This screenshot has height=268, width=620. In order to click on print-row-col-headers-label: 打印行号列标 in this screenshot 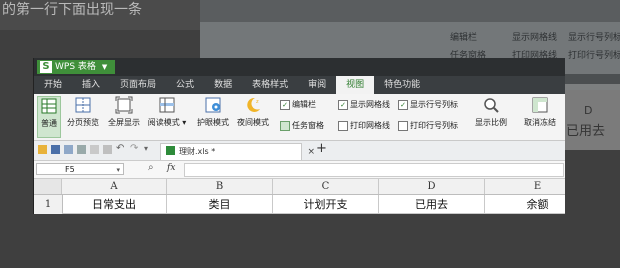, I will do `click(434, 125)`.